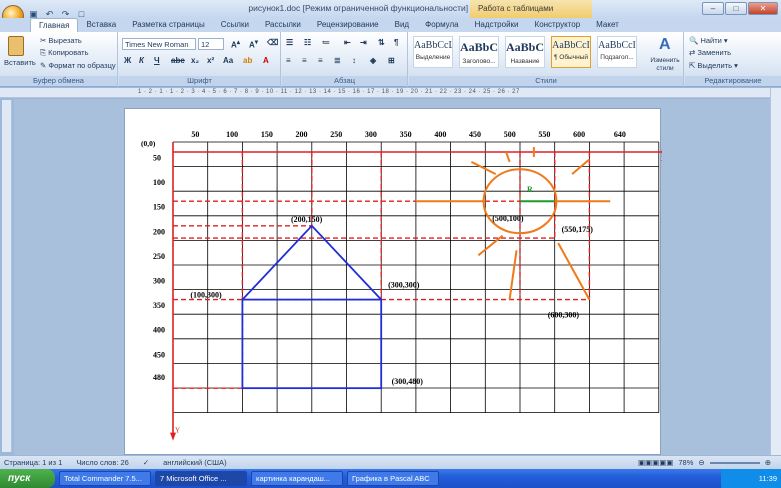 This screenshot has height=488, width=781. I want to click on multilevel-list-icon: ≔, so click(326, 42).